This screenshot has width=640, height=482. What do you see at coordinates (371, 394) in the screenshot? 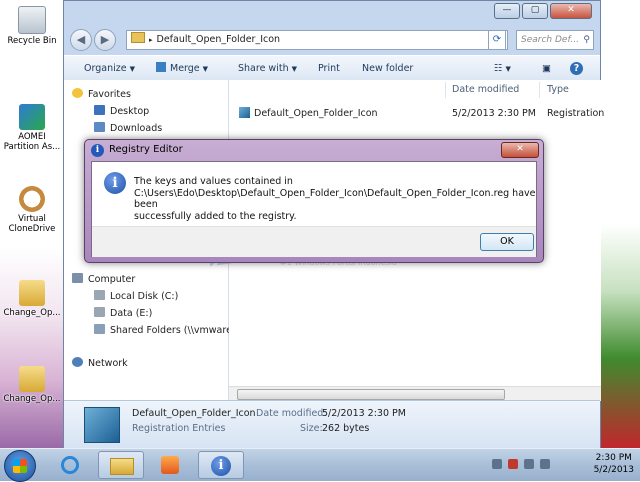
I see `scrollbar-thumb` at bounding box center [371, 394].